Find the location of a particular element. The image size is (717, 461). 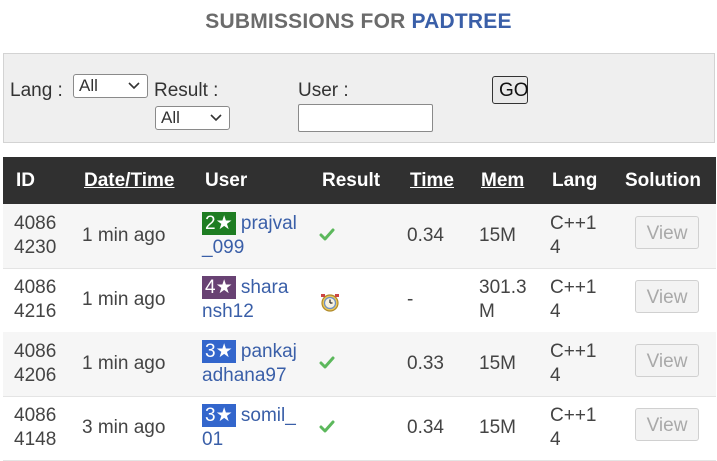

username-link: somil_ is located at coordinates (268, 415).